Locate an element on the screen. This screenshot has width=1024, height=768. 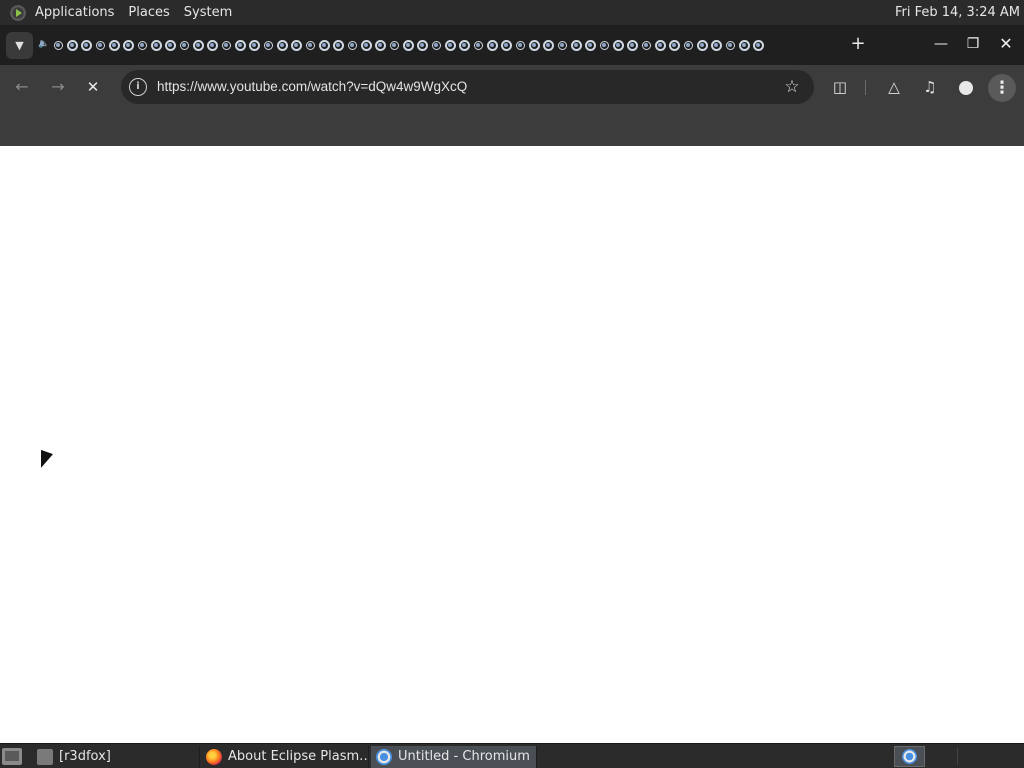
profile-button is located at coordinates (966, 87).